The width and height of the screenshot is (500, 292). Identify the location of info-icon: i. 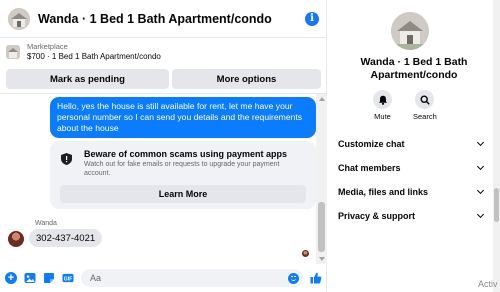
(312, 18).